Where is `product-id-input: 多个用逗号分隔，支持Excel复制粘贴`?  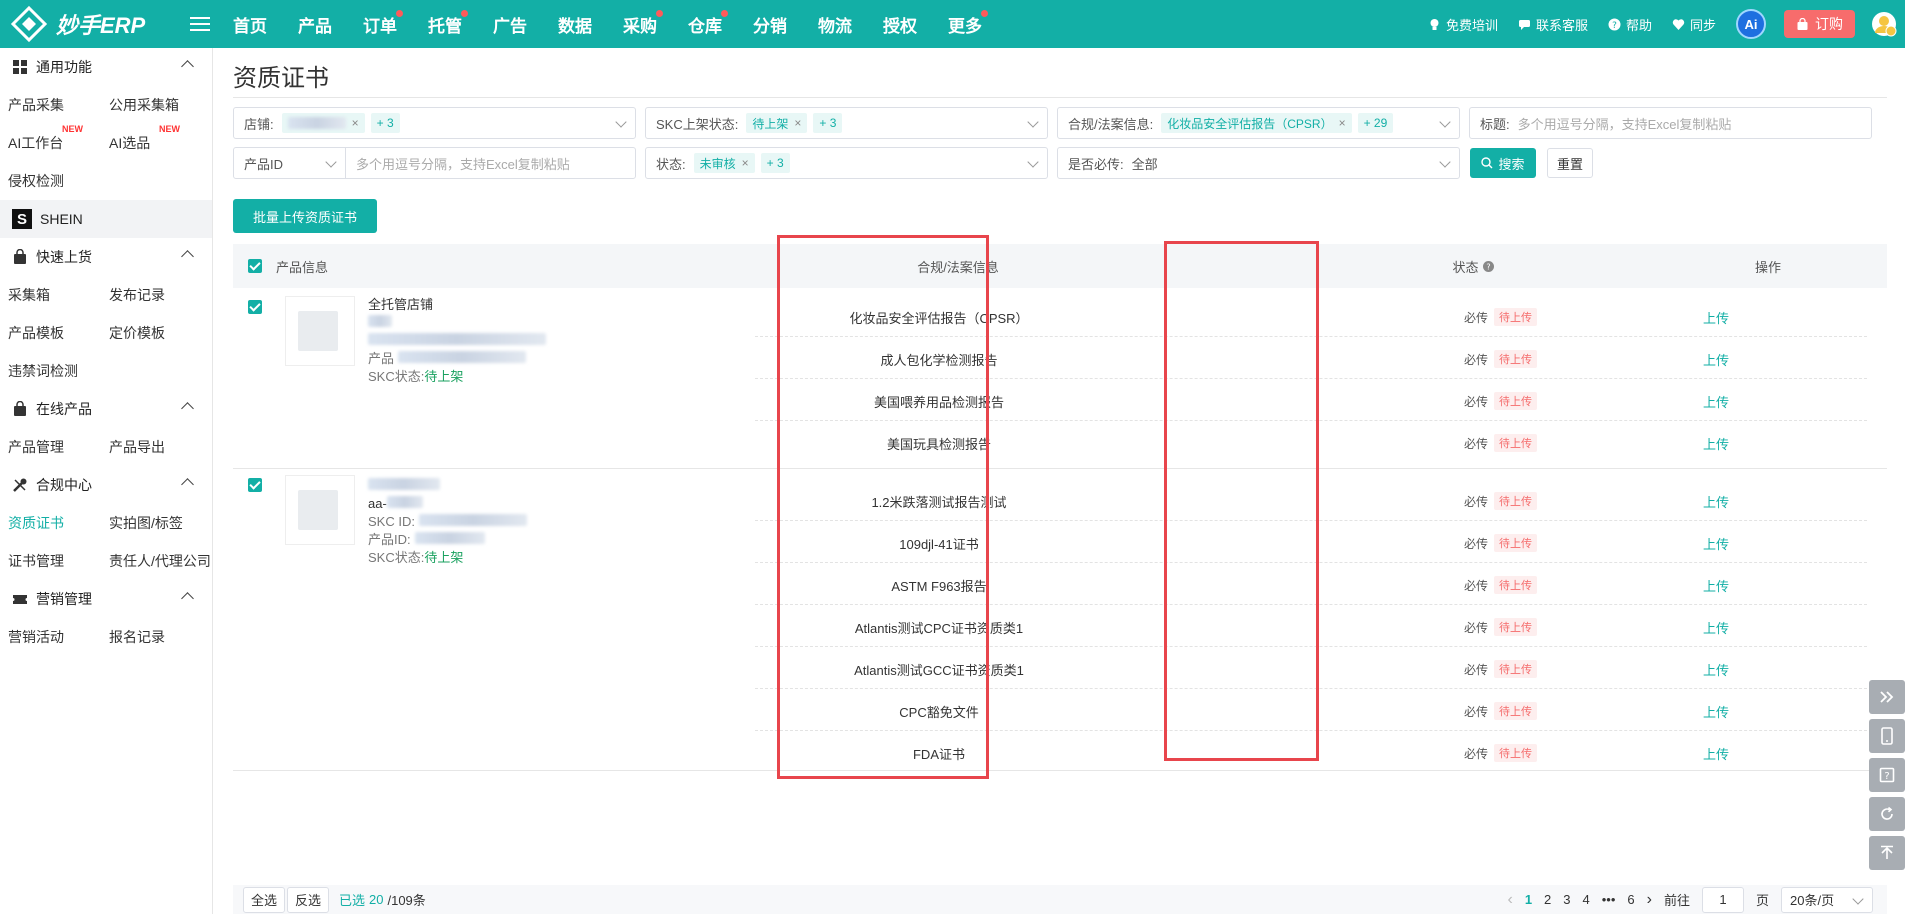 product-id-input: 多个用逗号分隔，支持Excel复制粘贴 is located at coordinates (463, 163).